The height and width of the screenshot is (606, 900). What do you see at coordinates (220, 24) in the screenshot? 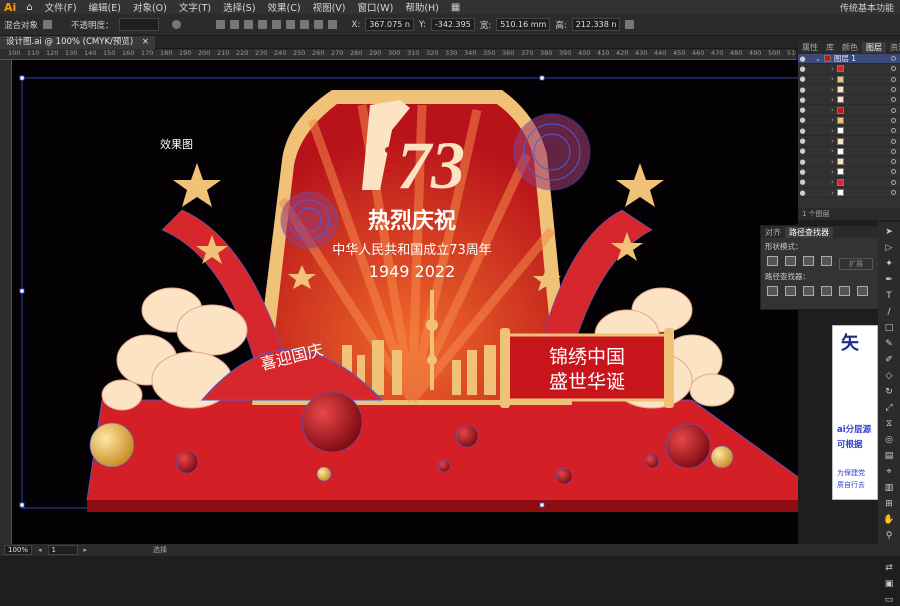
I see `align-left-icon` at bounding box center [220, 24].